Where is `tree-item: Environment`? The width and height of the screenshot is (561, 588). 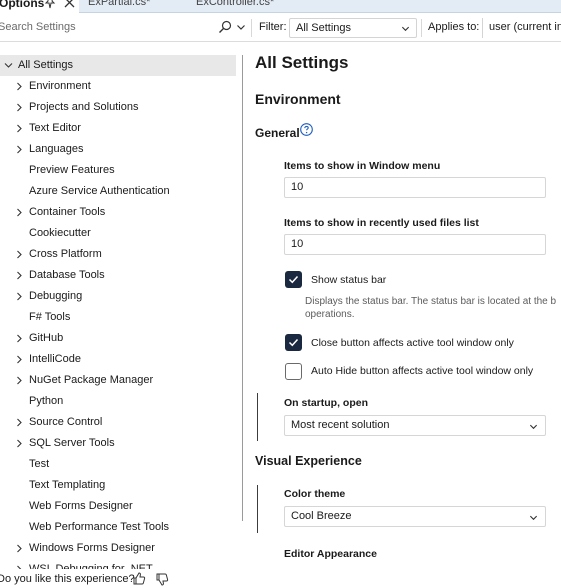 tree-item: Environment is located at coordinates (118, 86).